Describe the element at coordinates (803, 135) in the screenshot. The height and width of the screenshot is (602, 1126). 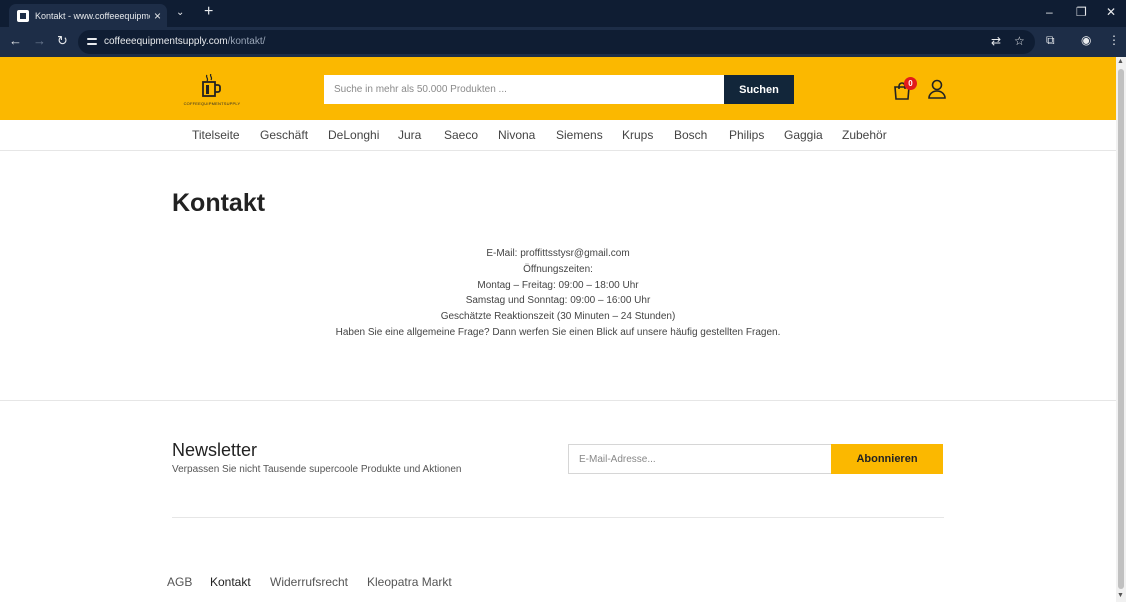
I see `nav-item-gaggia: Gaggia` at that location.